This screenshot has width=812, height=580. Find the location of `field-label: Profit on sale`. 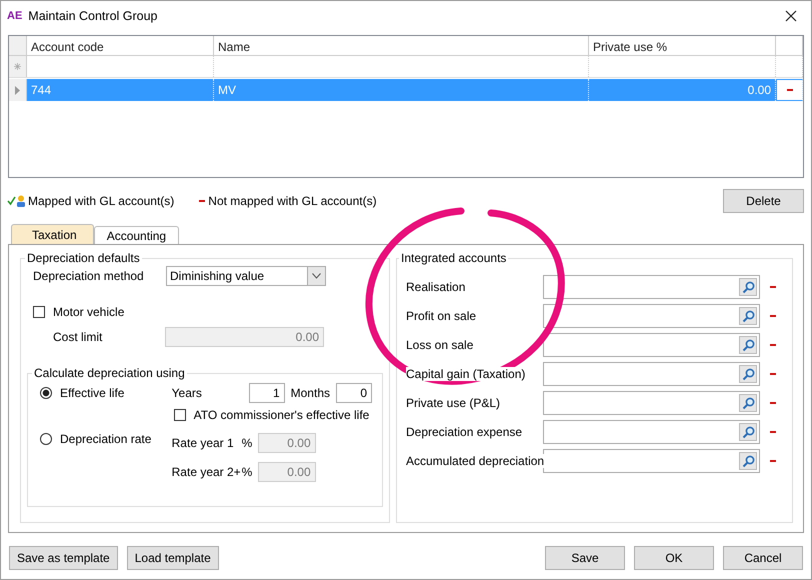

field-label: Profit on sale is located at coordinates (441, 316).